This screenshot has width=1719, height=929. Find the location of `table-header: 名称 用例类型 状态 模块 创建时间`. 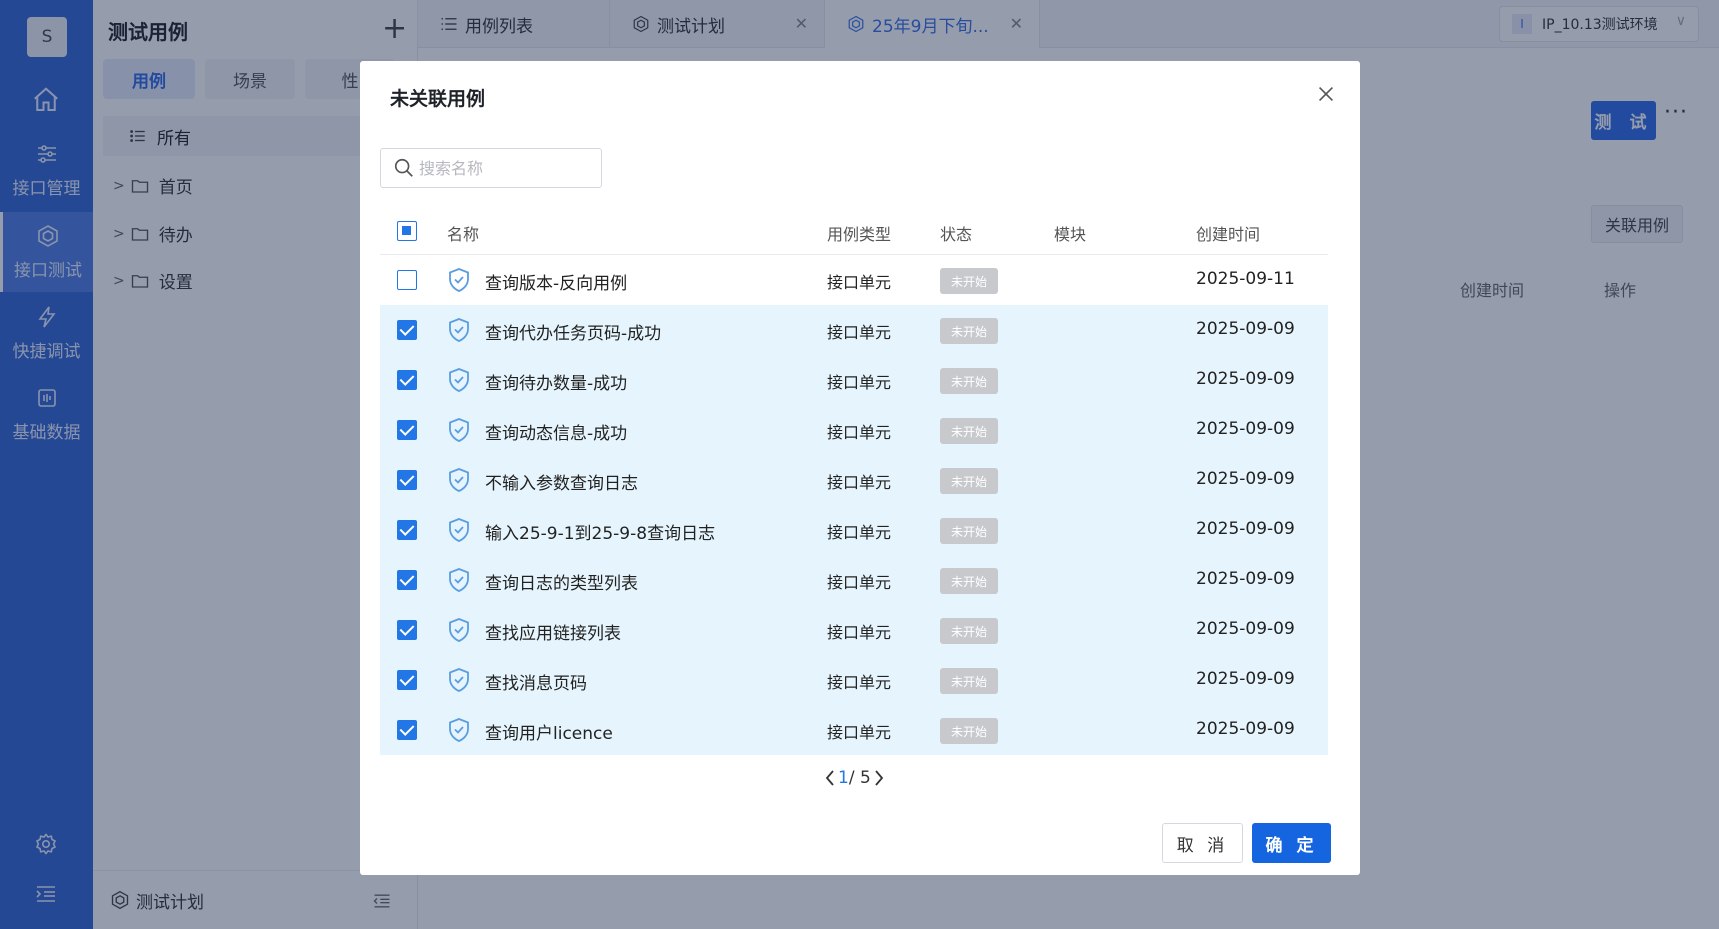

table-header: 名称 用例类型 状态 模块 创建时间 is located at coordinates (854, 231).